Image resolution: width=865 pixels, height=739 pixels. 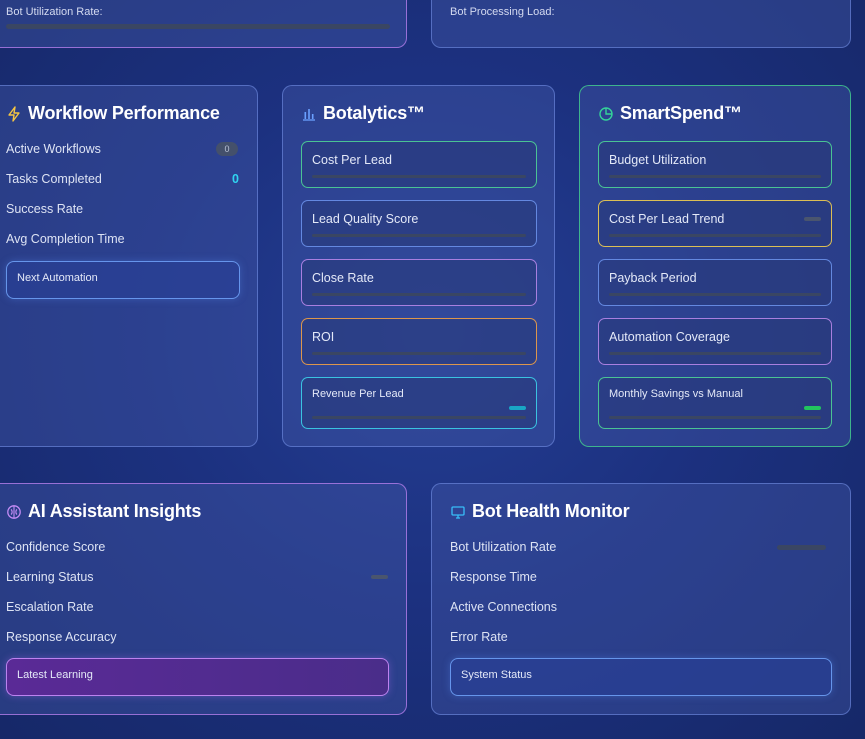 What do you see at coordinates (669, 337) in the screenshot?
I see `metric-label: Automation Coverage` at bounding box center [669, 337].